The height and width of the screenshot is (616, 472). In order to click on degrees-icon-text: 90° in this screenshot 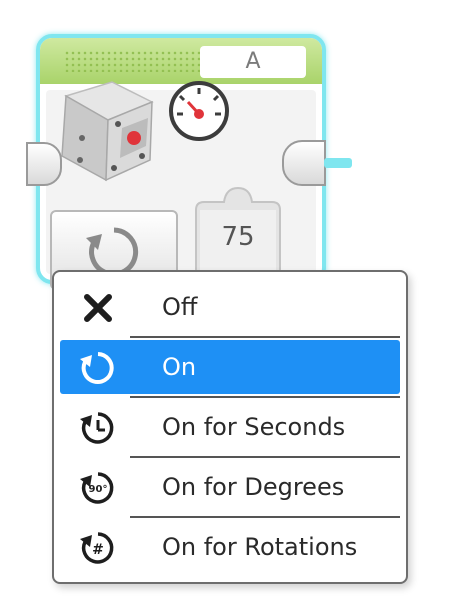, I will do `click(98, 489)`.